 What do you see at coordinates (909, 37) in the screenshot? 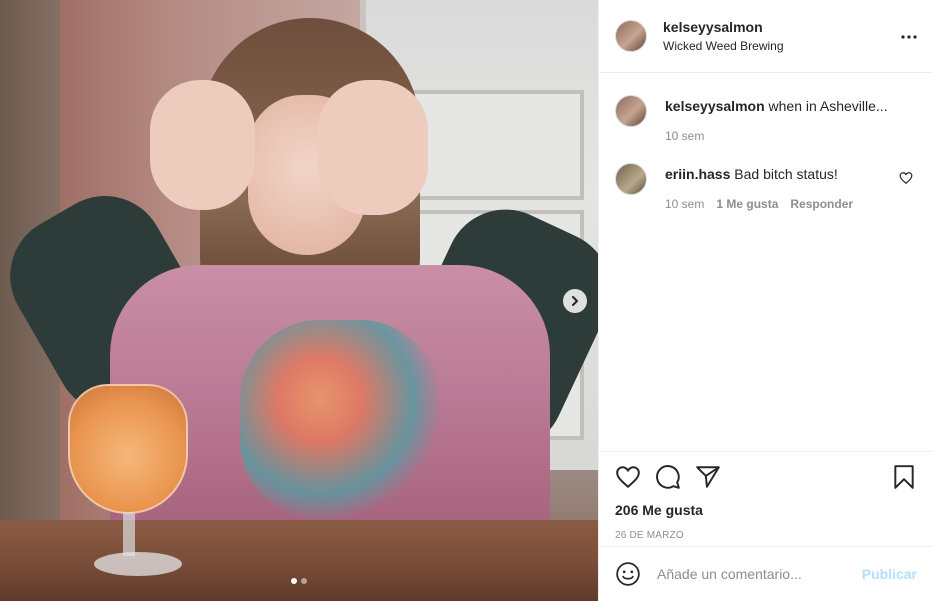
I see `more-horizontal-icon` at bounding box center [909, 37].